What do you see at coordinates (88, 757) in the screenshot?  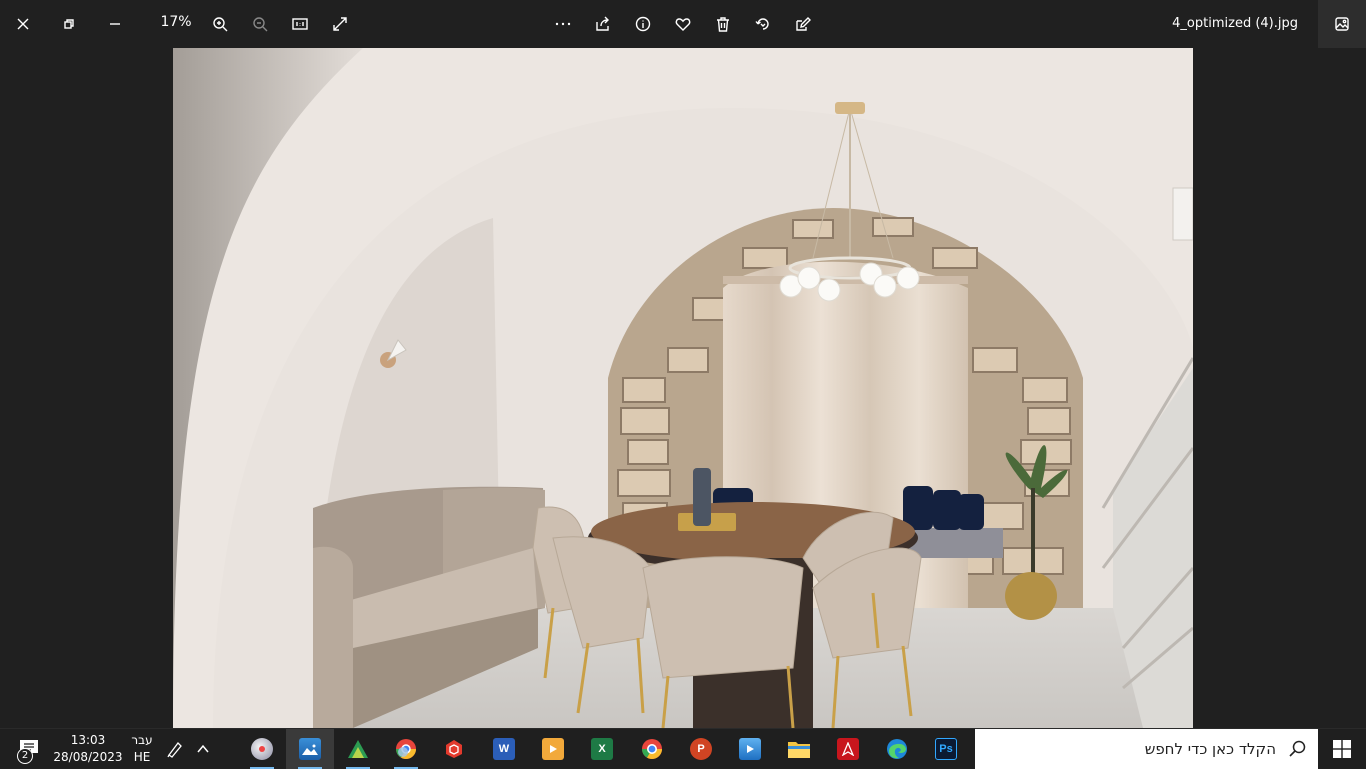 I see `date-text: 28/08/2023` at bounding box center [88, 757].